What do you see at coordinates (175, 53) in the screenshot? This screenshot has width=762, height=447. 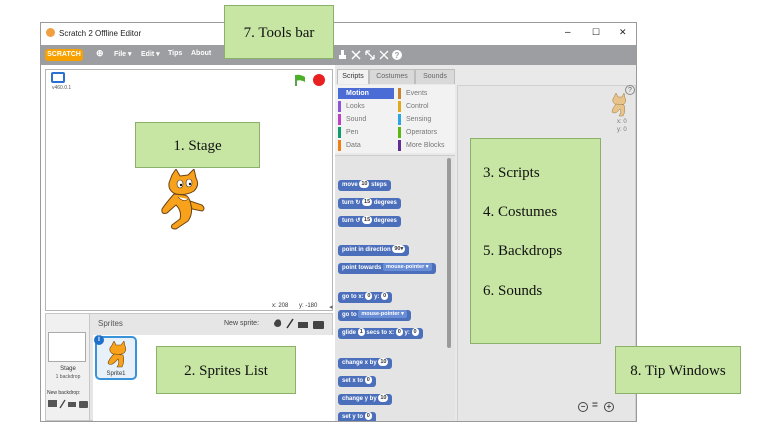 I see `menu-tips: Tips` at bounding box center [175, 53].